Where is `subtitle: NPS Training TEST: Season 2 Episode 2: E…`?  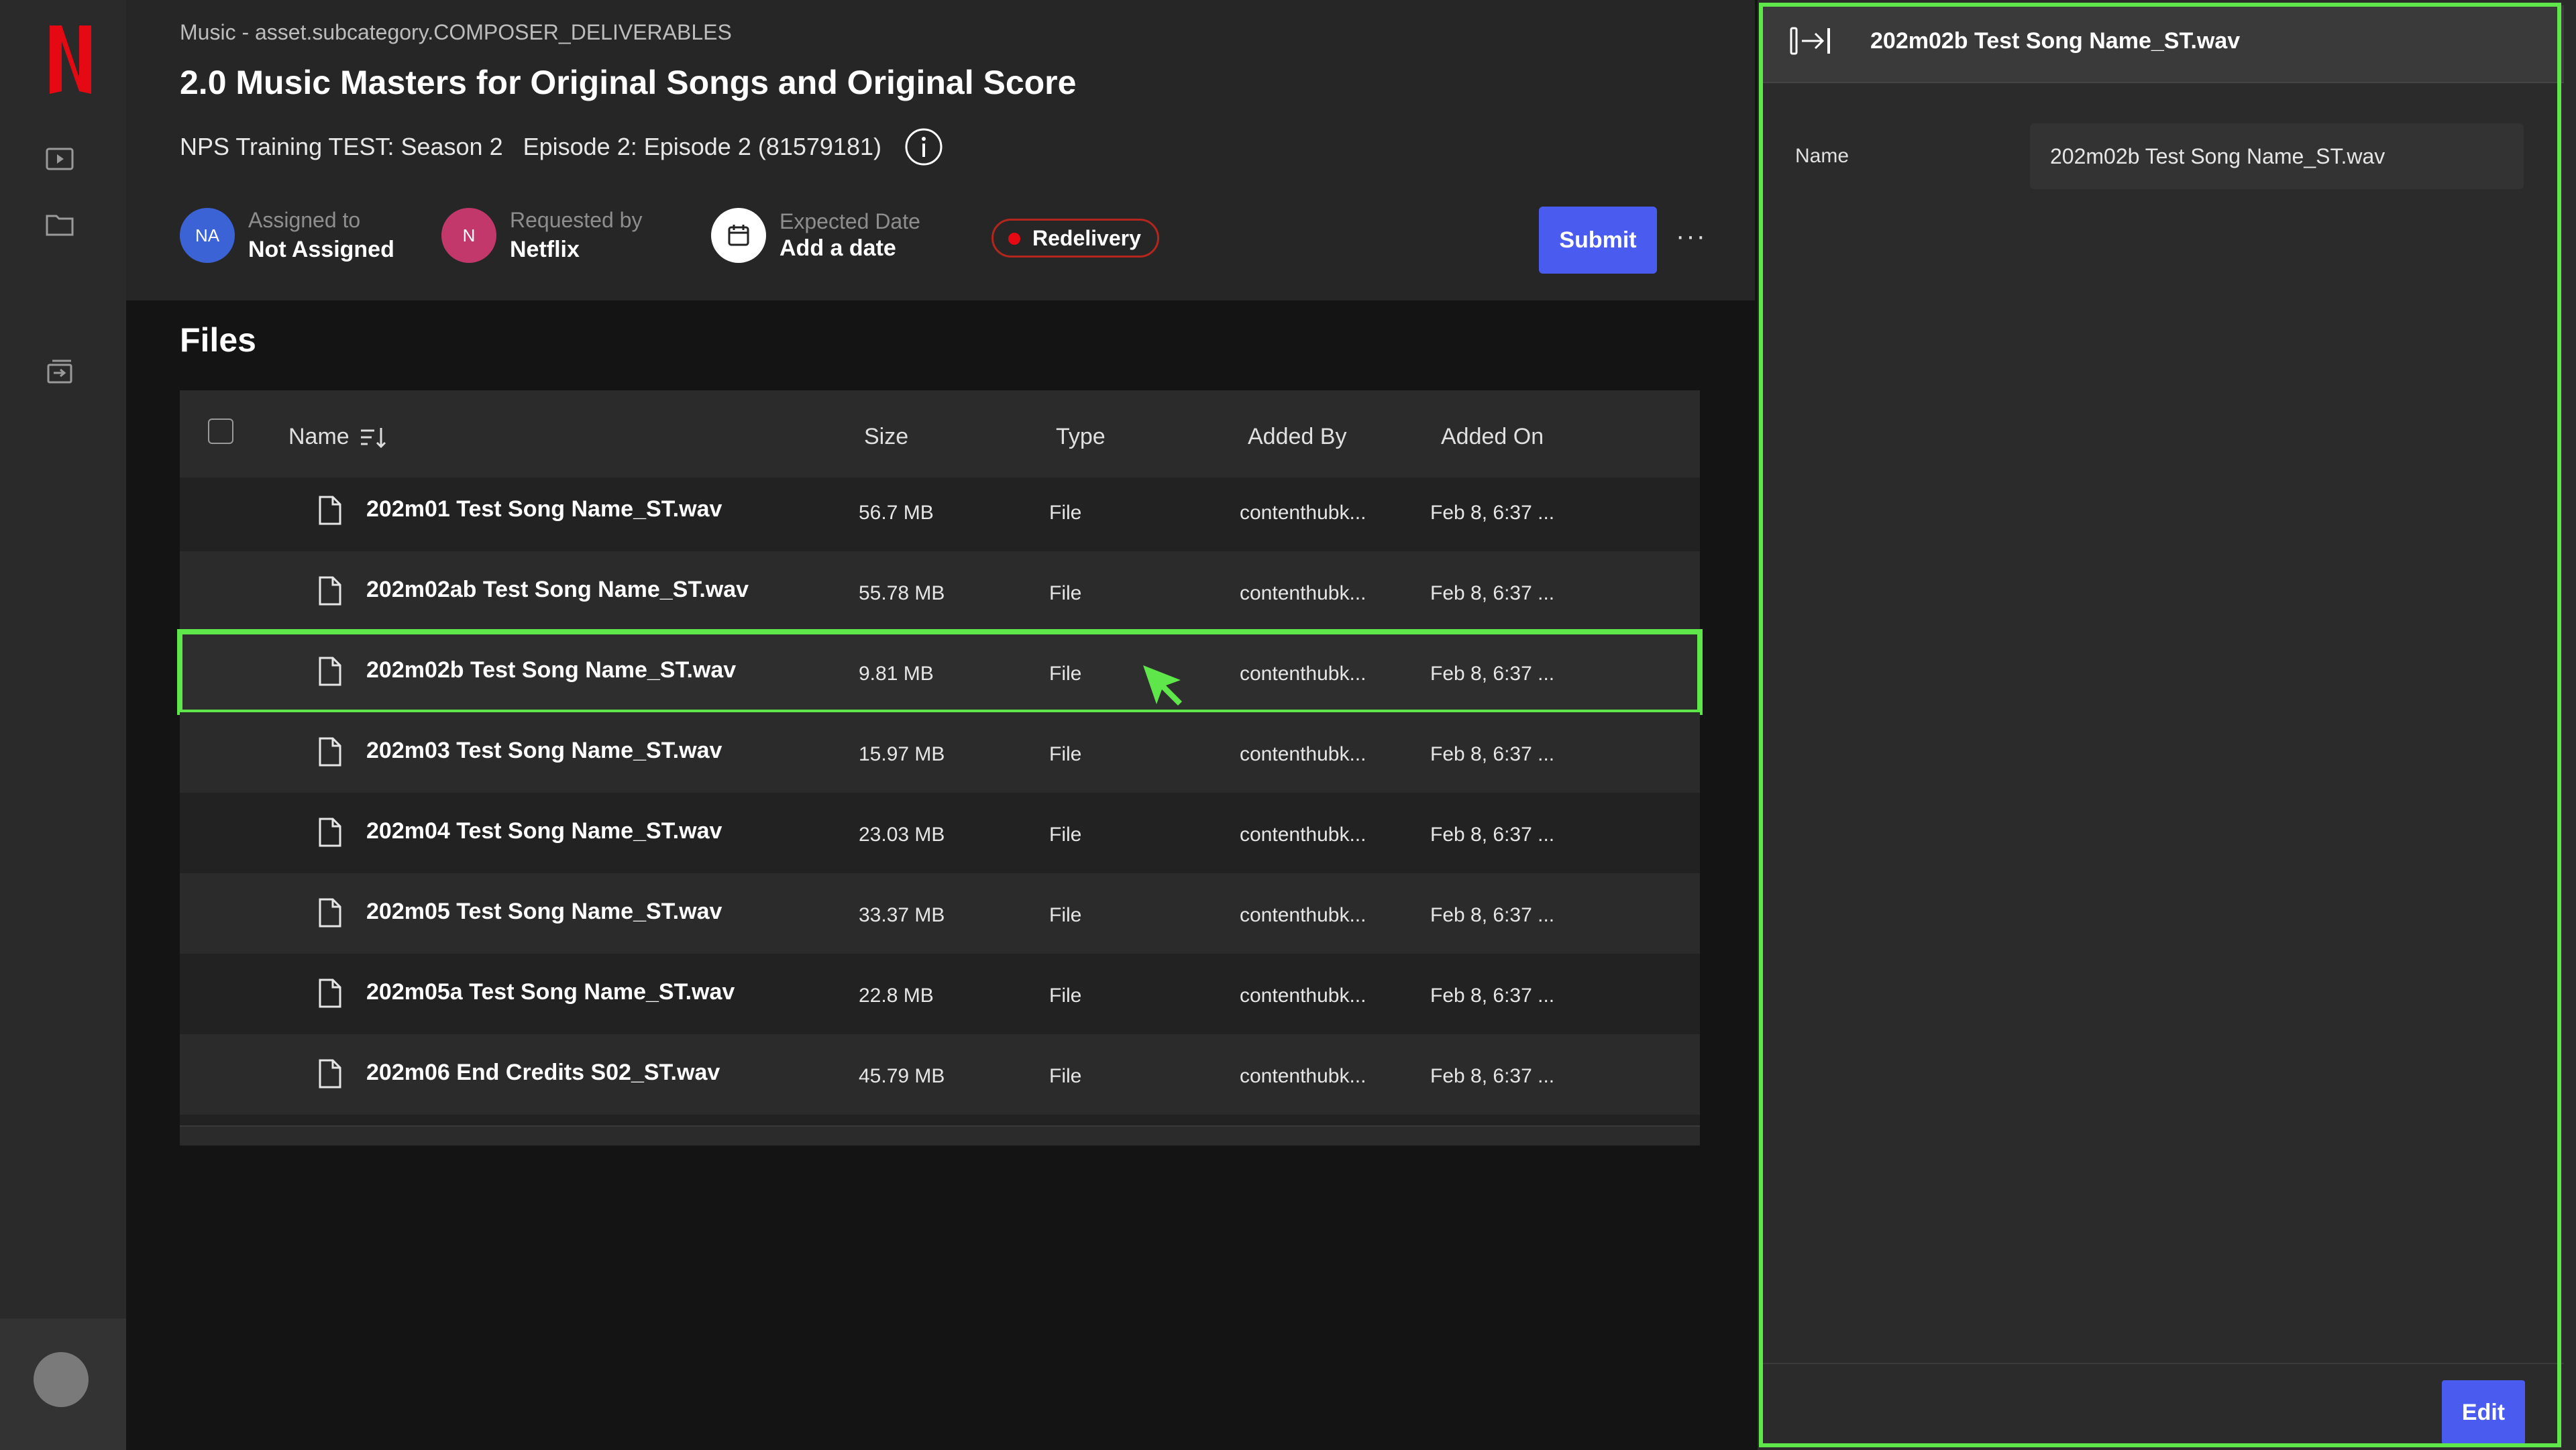
subtitle: NPS Training TEST: Season 2 Episode 2: E… is located at coordinates (561, 146).